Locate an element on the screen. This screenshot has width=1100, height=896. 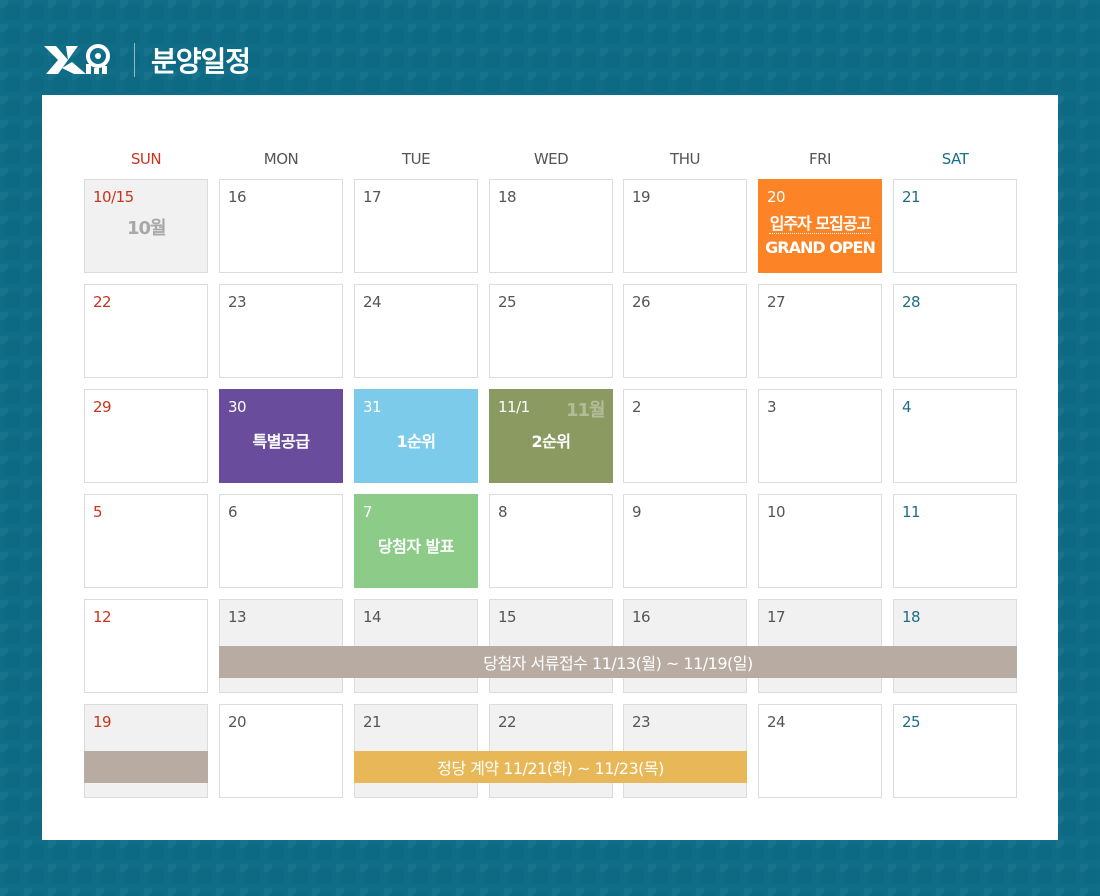
weekday-wed: WED is located at coordinates (551, 159).